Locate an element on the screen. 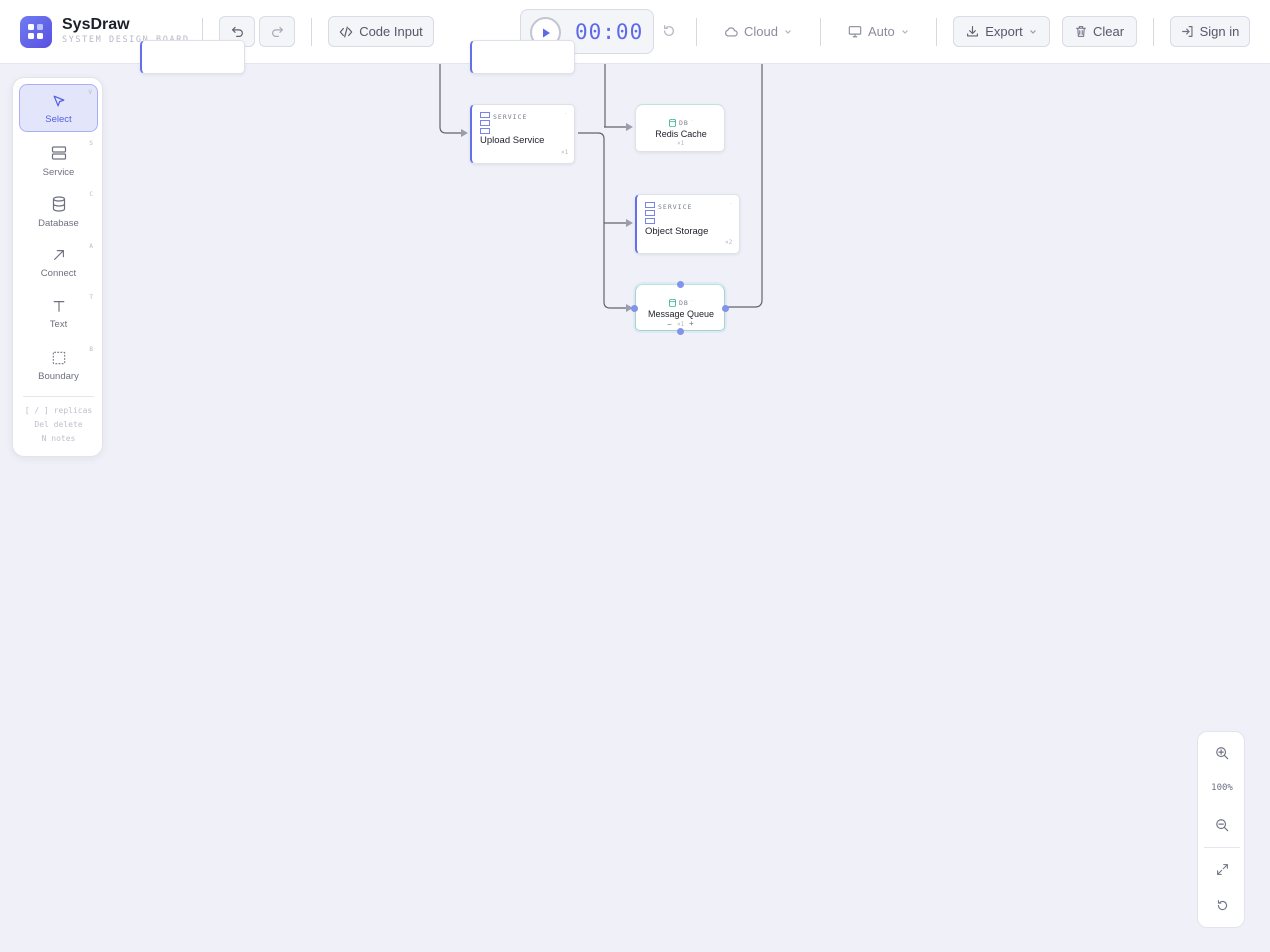  connection-handle-bottom is located at coordinates (680, 331).